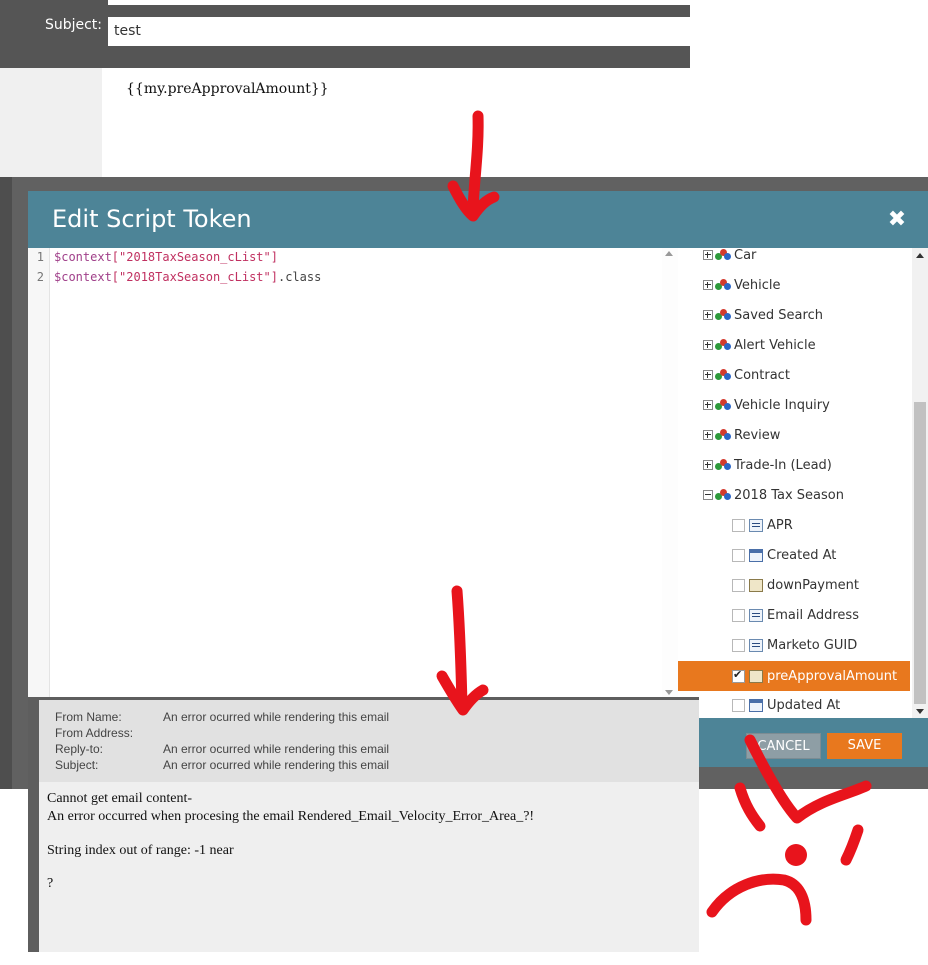  I want to click on tree-field-email-address: Email Address, so click(795, 615).